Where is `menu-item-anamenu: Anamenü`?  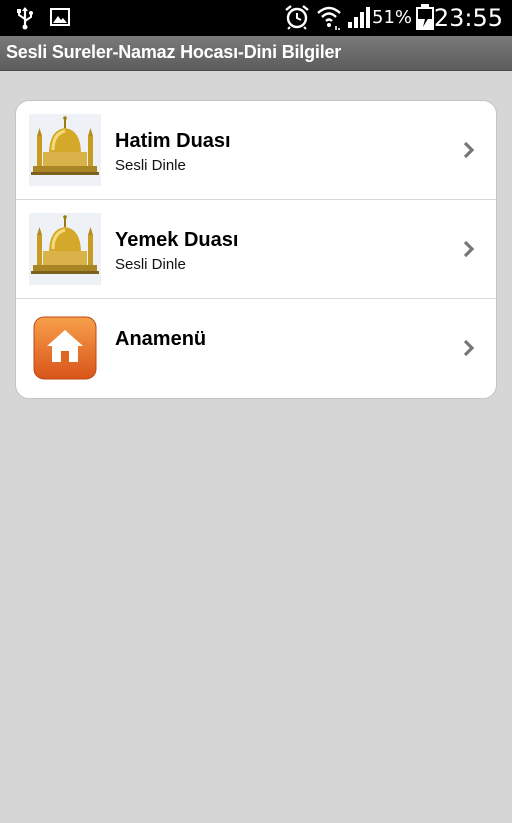
menu-item-anamenu: Anamenü is located at coordinates (256, 348).